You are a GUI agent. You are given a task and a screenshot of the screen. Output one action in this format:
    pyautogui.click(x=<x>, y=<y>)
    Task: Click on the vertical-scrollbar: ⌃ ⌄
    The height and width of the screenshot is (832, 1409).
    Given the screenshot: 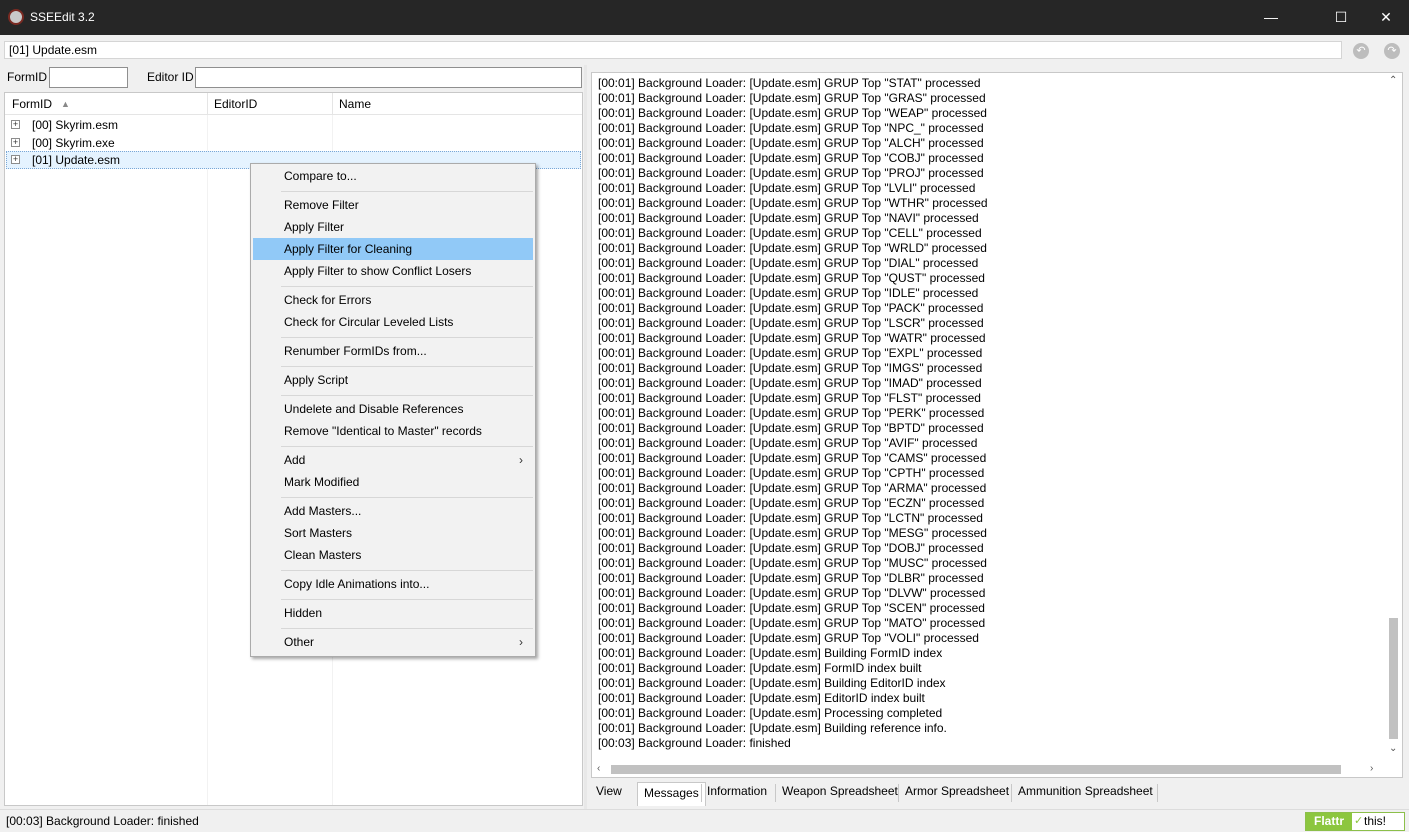 What is the action you would take?
    pyautogui.click(x=1393, y=417)
    